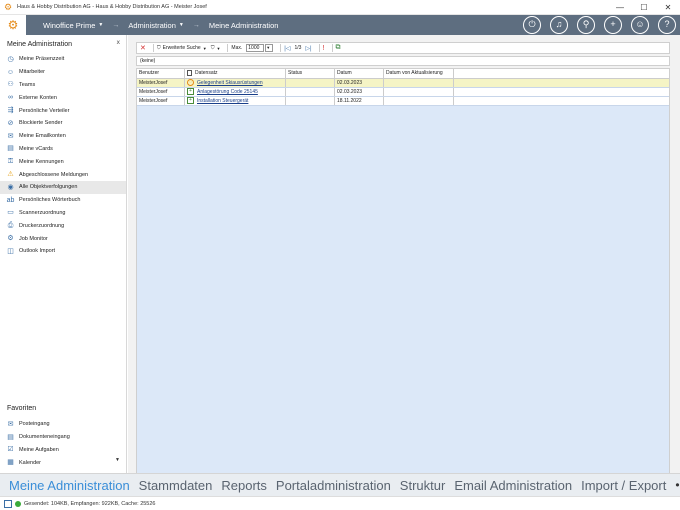 The width and height of the screenshot is (680, 510). I want to click on sidebar-header: Meine Administration ⅹ, so click(63, 44).